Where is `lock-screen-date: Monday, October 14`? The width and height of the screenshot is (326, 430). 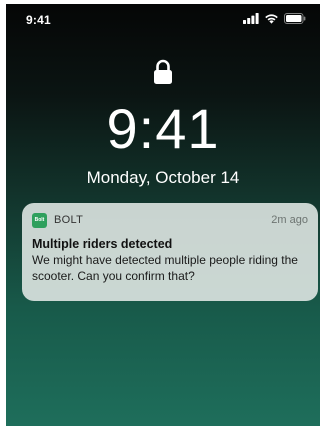 lock-screen-date: Monday, October 14 is located at coordinates (163, 177).